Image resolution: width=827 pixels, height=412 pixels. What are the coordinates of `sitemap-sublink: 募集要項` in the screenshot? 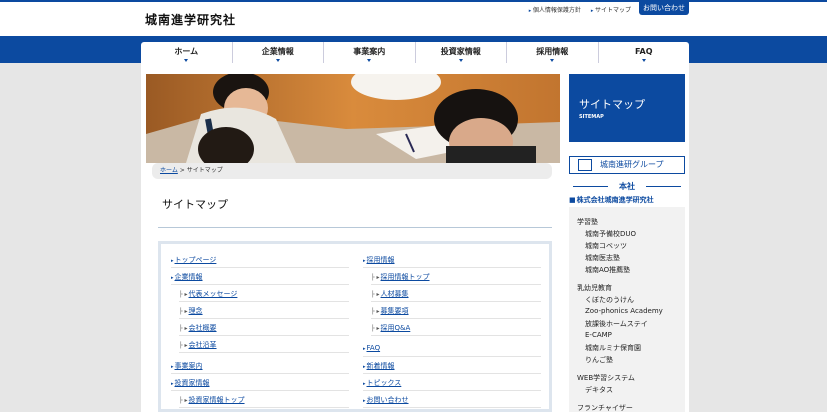 It's located at (390, 311).